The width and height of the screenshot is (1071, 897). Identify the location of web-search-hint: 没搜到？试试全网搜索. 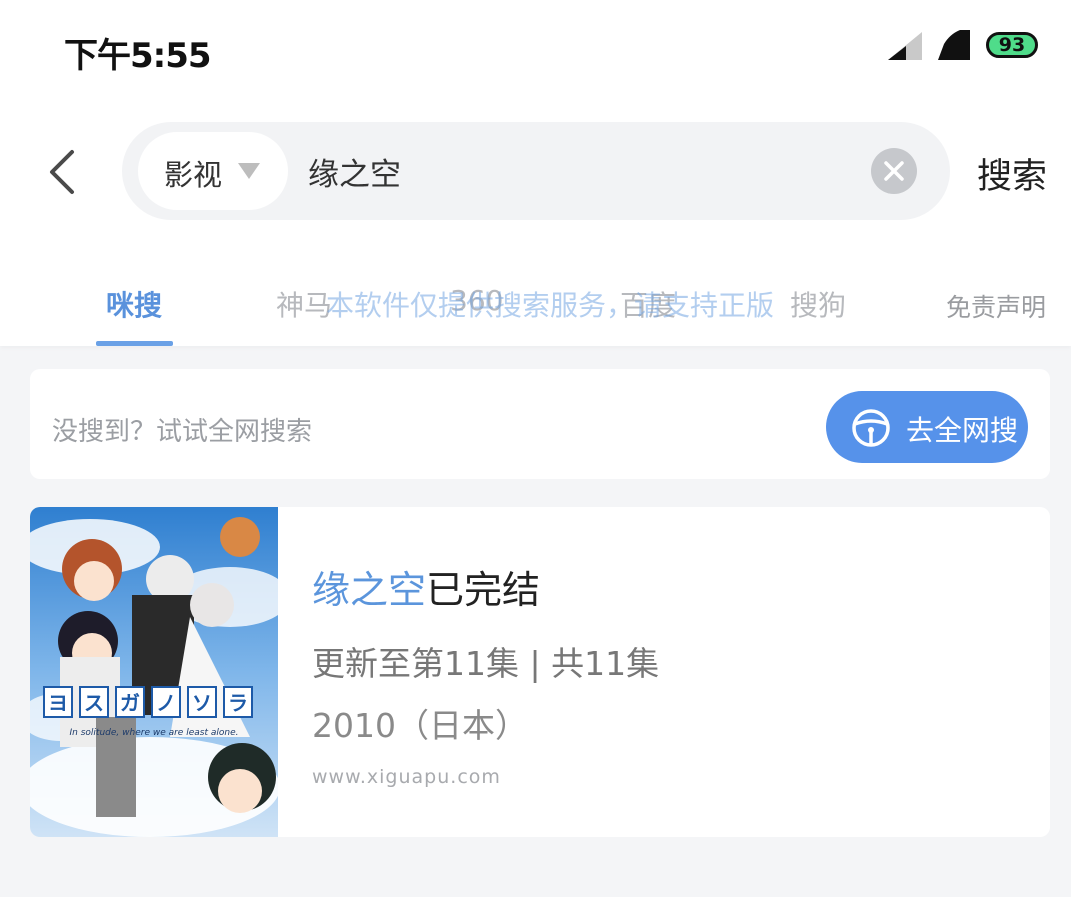
(182, 432).